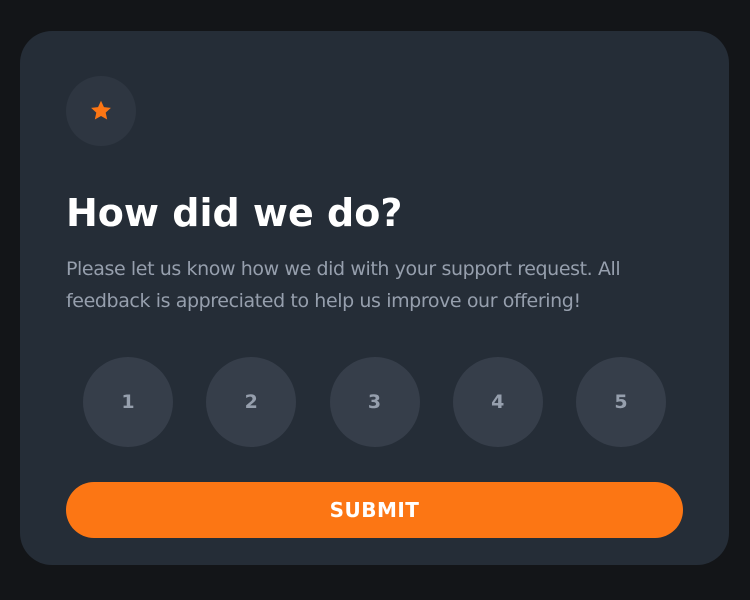 Image resolution: width=750 pixels, height=600 pixels. I want to click on rating-button-1: 1, so click(128, 402).